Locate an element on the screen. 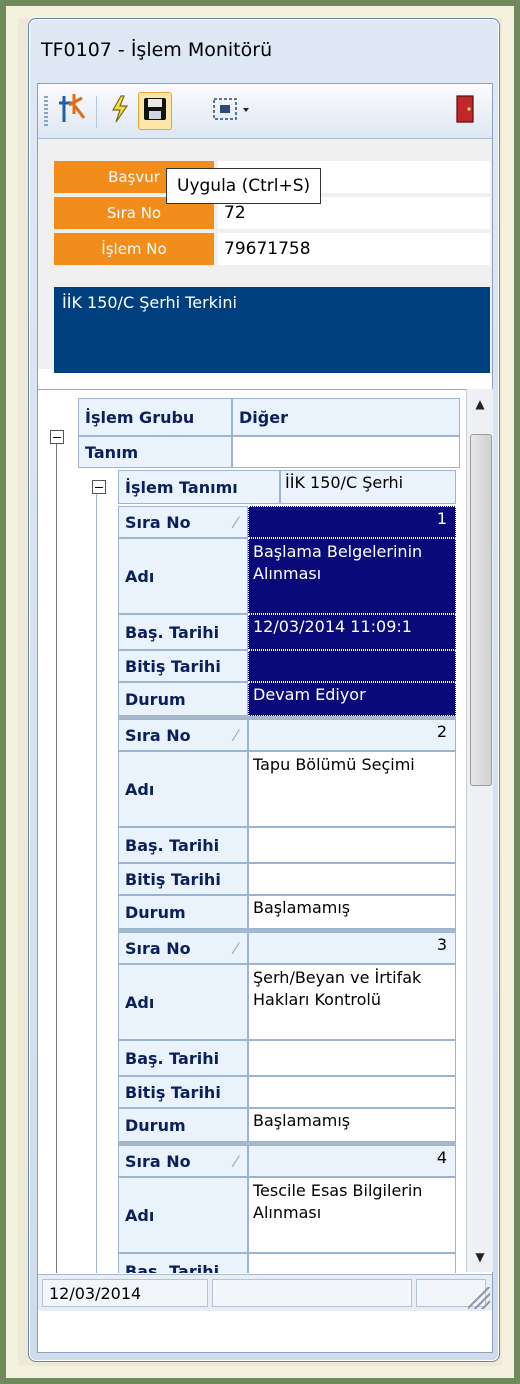  record-3-sira-no: 3 is located at coordinates (352, 948).